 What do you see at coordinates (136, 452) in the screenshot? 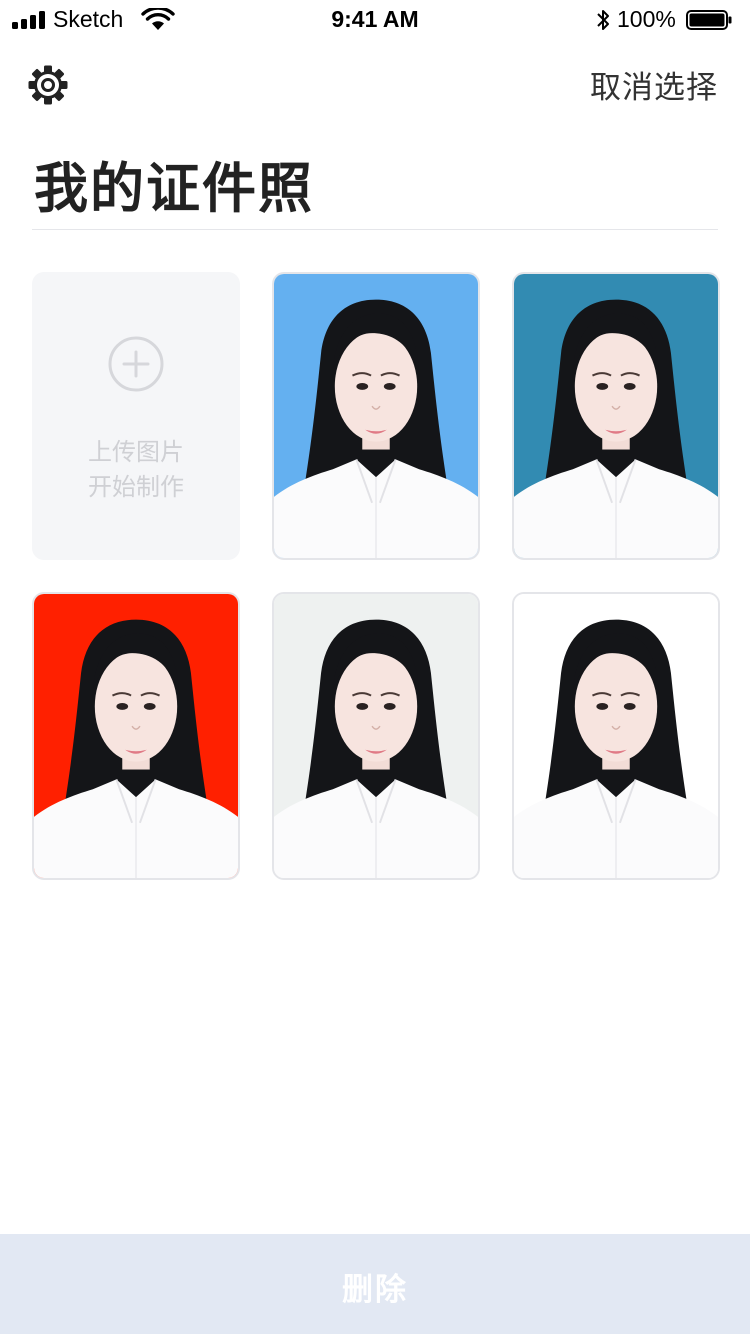
I see `upload-text-line1: 上传图片` at bounding box center [136, 452].